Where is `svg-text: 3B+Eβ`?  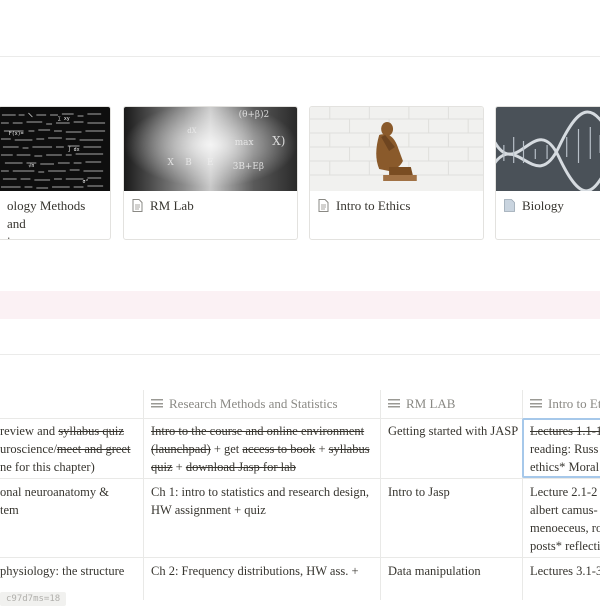
svg-text: 3B+Eβ is located at coordinates (248, 167).